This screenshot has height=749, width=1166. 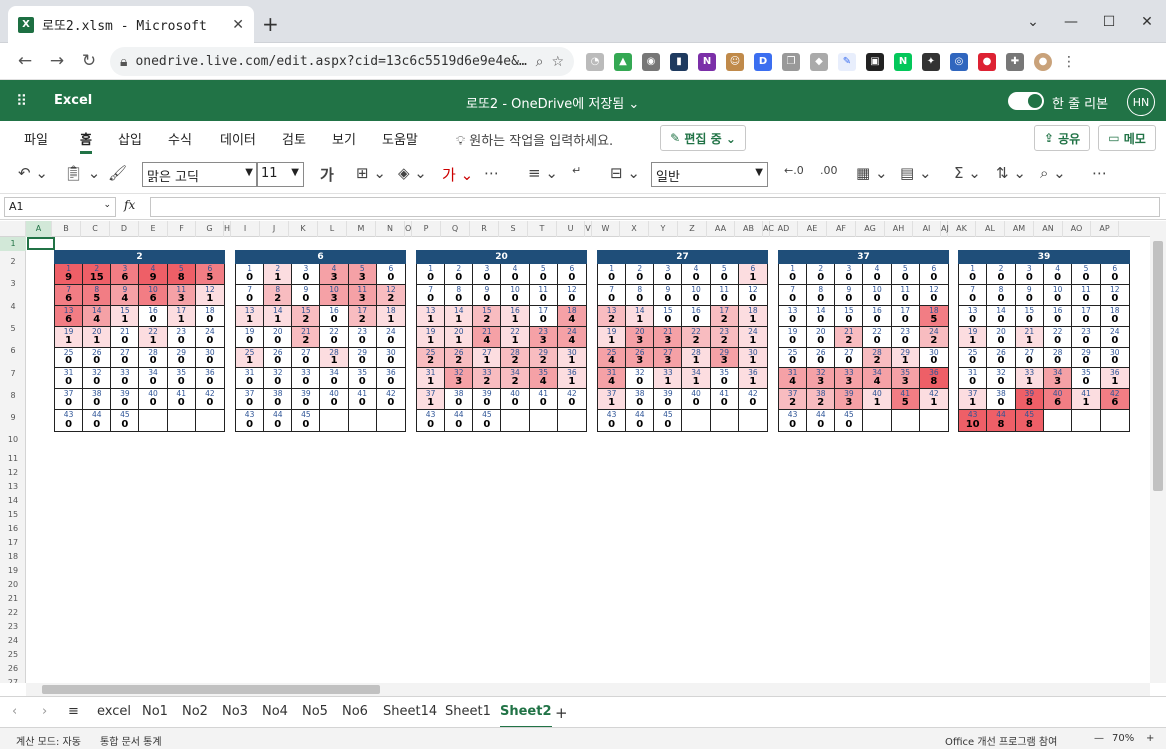 I want to click on number-cell: 2 15, so click(x=97, y=274).